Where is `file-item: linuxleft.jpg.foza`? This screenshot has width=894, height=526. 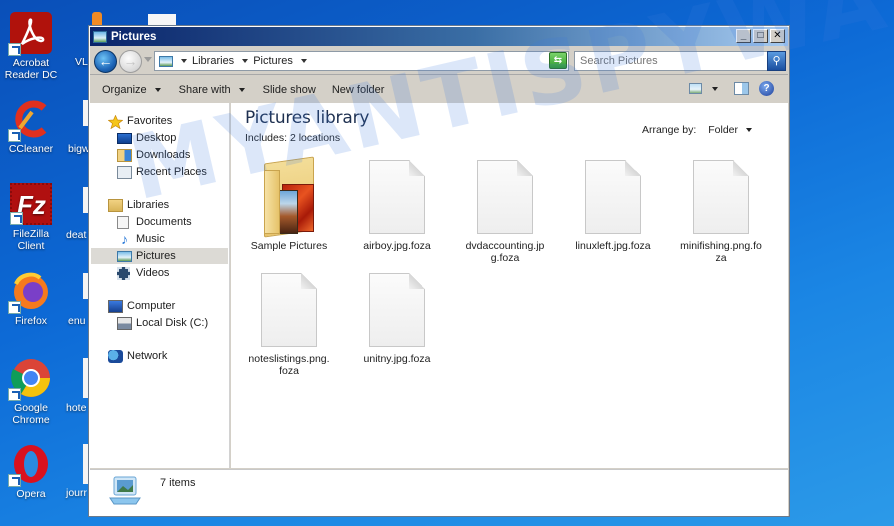
file-item: linuxleft.jpg.foza is located at coordinates (613, 206).